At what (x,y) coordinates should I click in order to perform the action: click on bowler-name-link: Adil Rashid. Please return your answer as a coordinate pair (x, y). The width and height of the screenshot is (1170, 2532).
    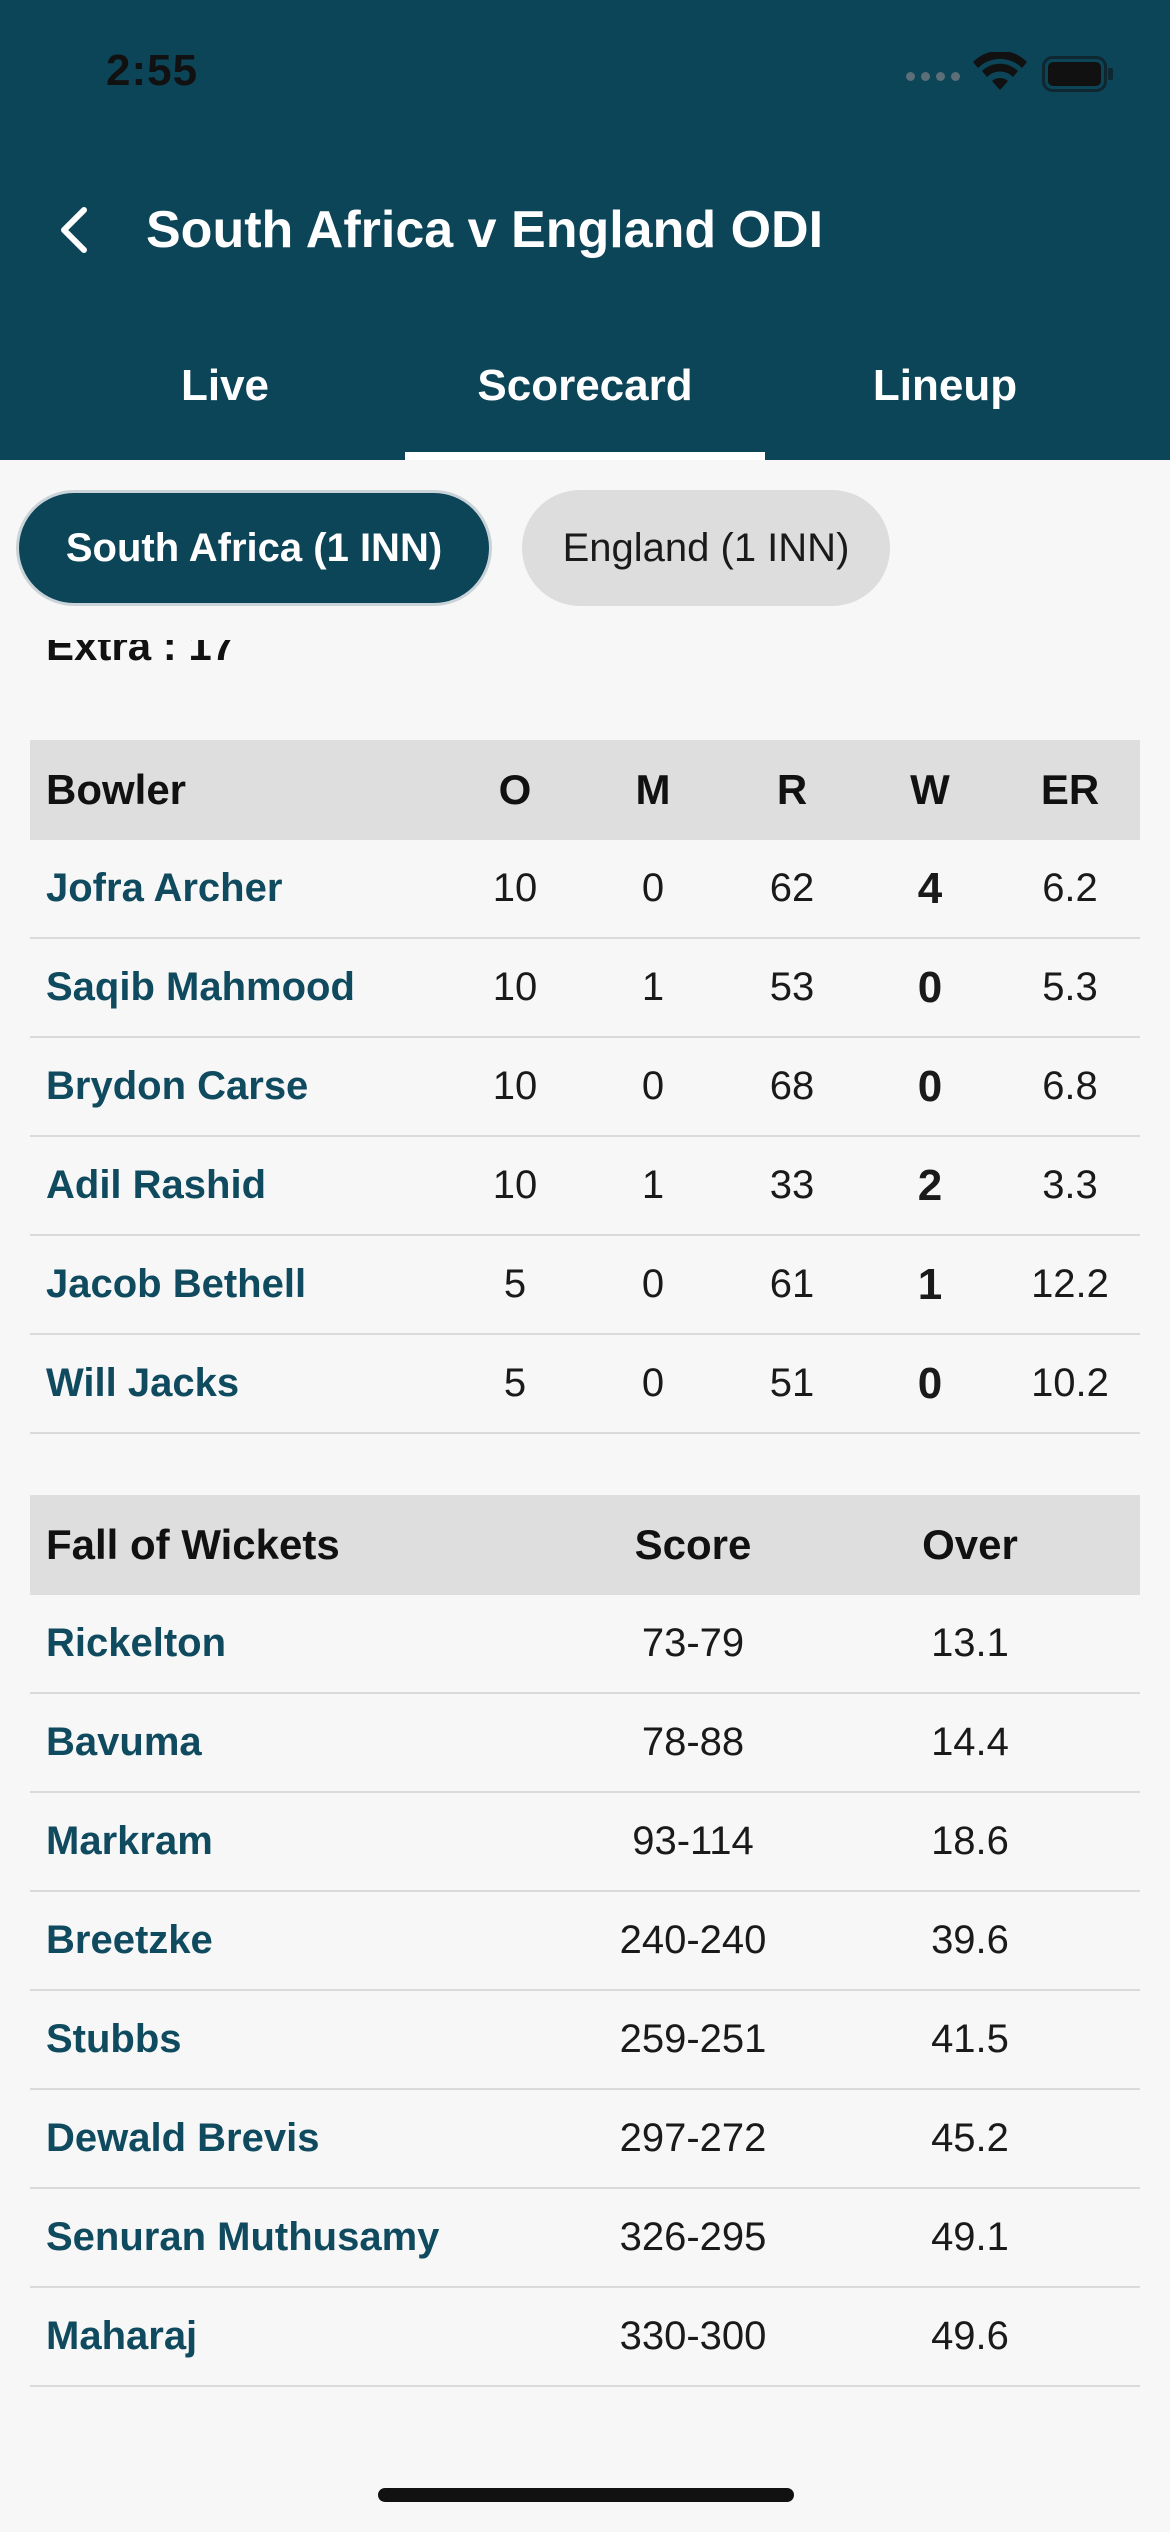
    Looking at the image, I should click on (156, 1185).